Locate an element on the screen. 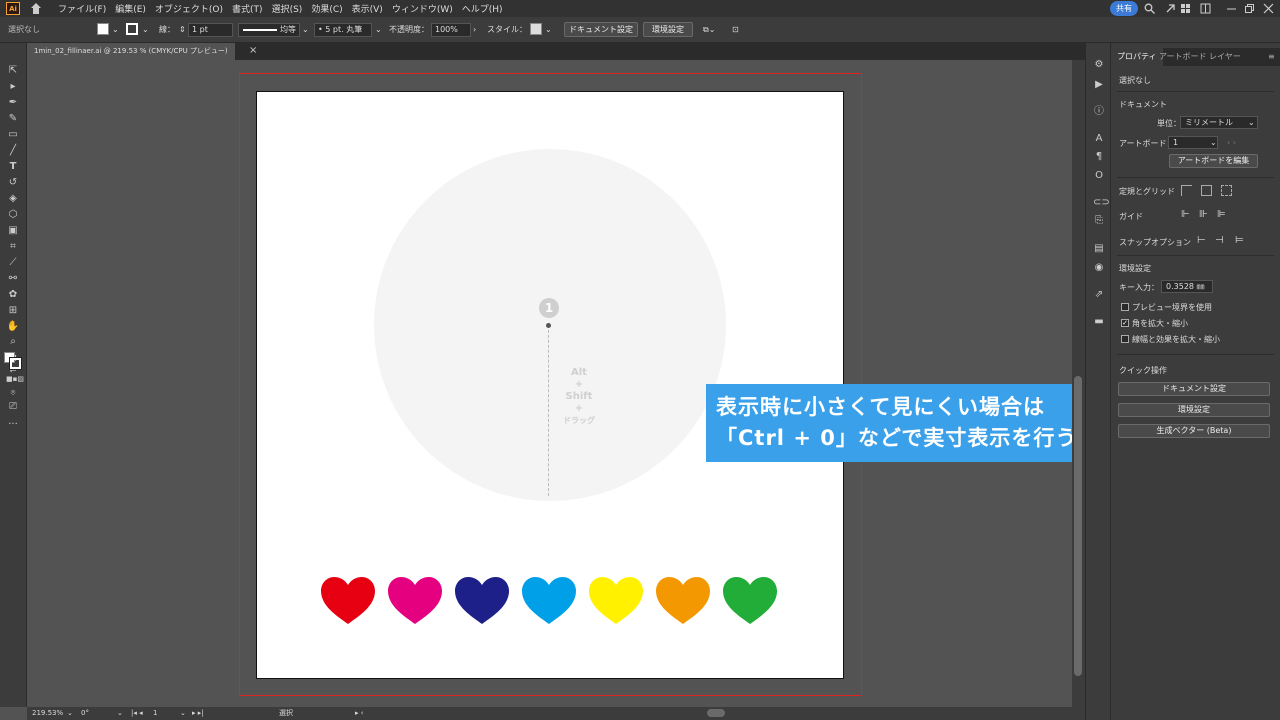 This screenshot has width=1280, height=720. snap-pixel-icon: ⊨ is located at coordinates (1239, 240).